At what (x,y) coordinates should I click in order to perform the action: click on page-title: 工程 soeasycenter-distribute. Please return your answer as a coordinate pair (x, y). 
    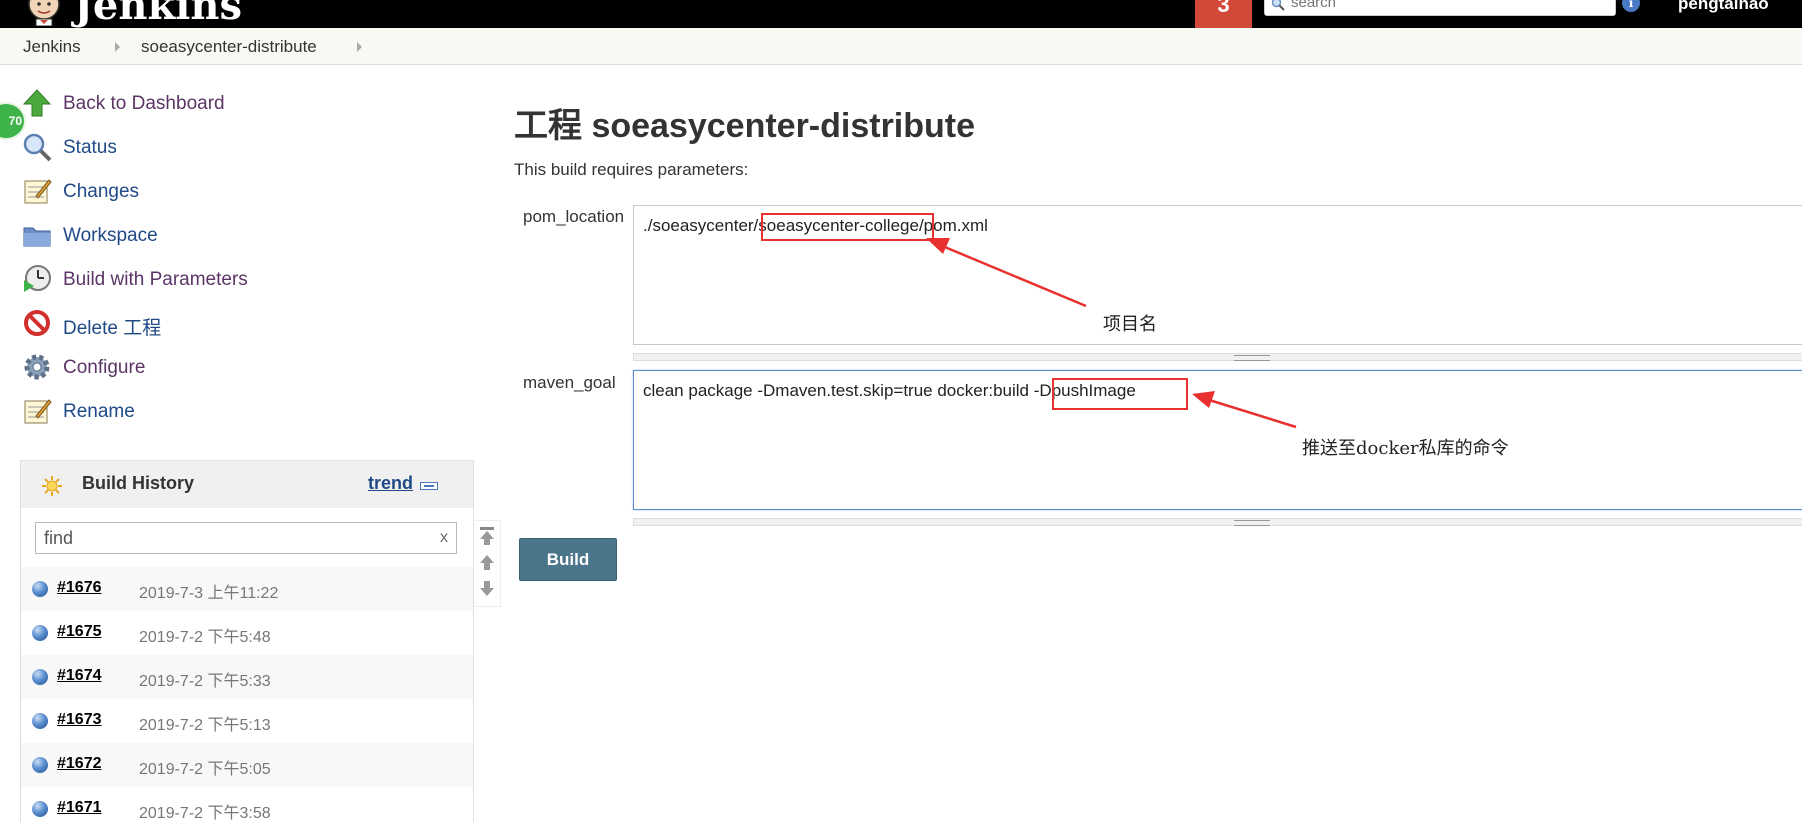
    Looking at the image, I should click on (745, 126).